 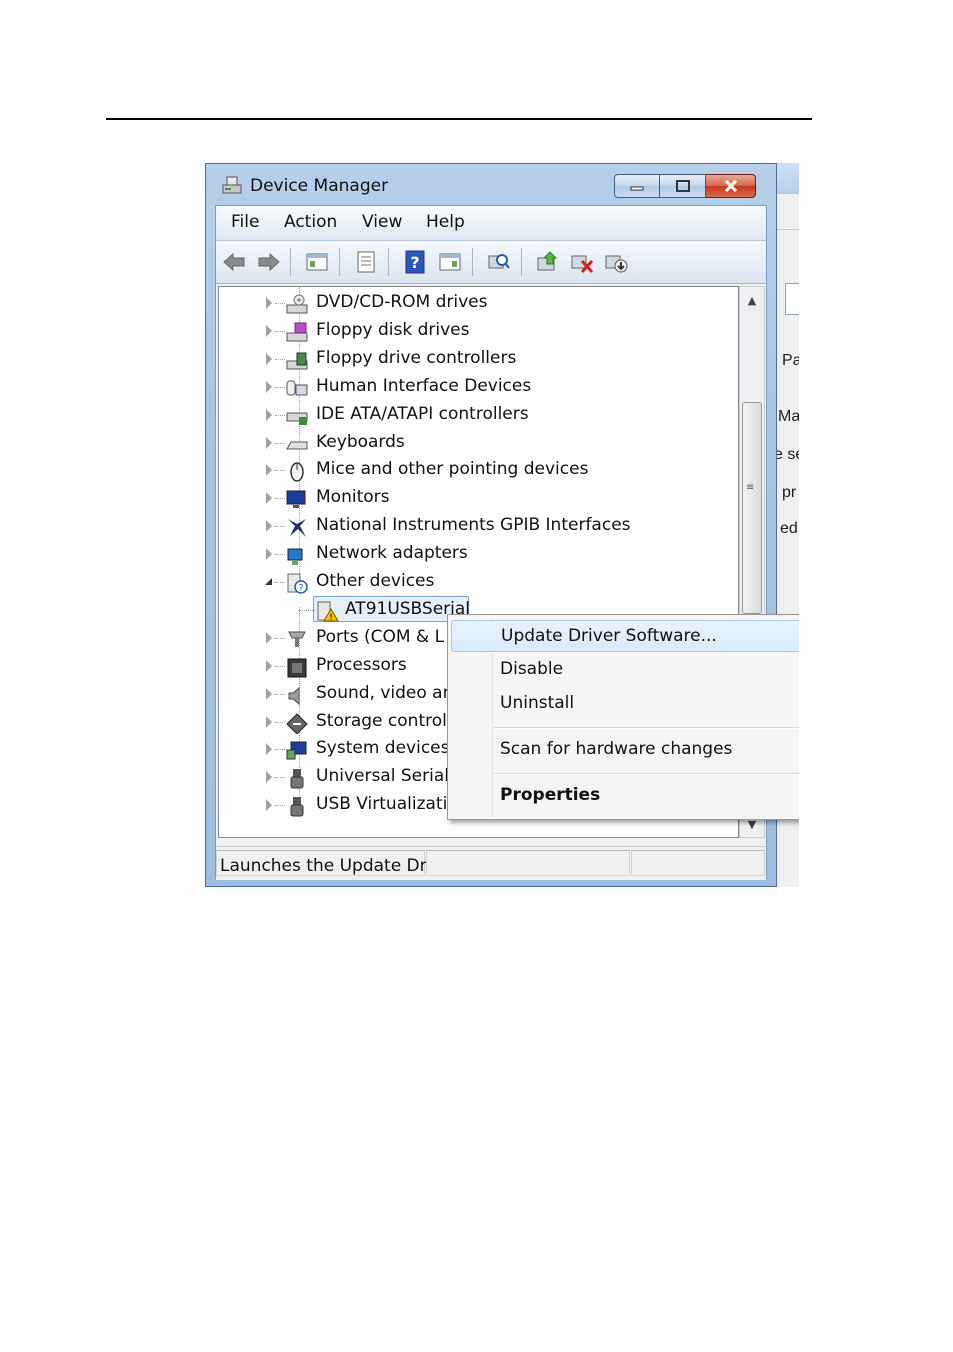 What do you see at coordinates (499, 262) in the screenshot?
I see `scan-hardware-icon` at bounding box center [499, 262].